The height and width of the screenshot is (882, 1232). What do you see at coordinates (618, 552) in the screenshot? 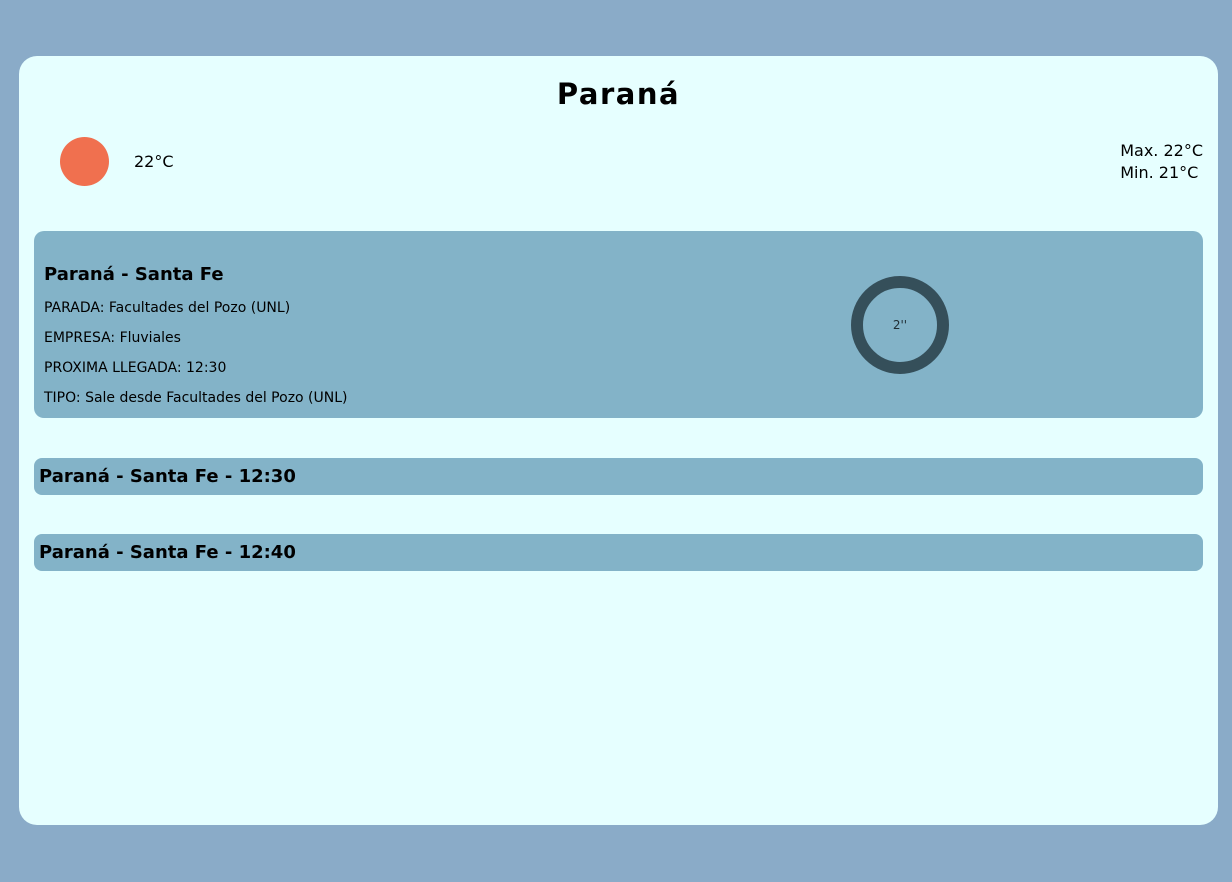
I see `schedule-row: Paraná - Santa Fe - 12:40` at bounding box center [618, 552].